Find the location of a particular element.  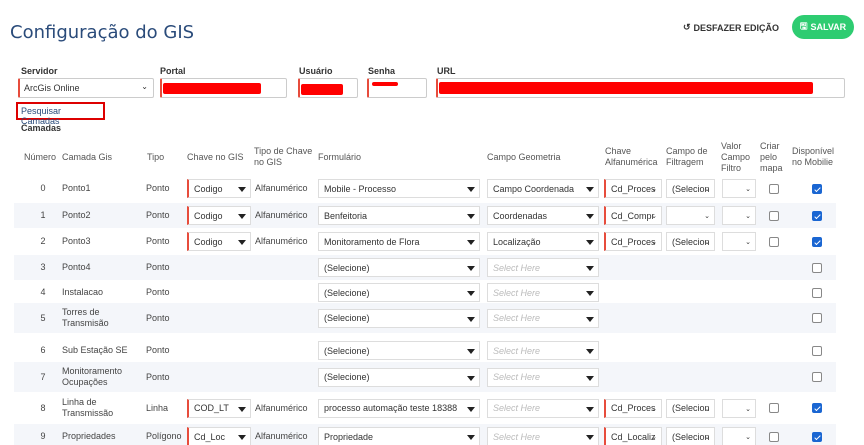

chave-select: Cd_Loc is located at coordinates (219, 436).